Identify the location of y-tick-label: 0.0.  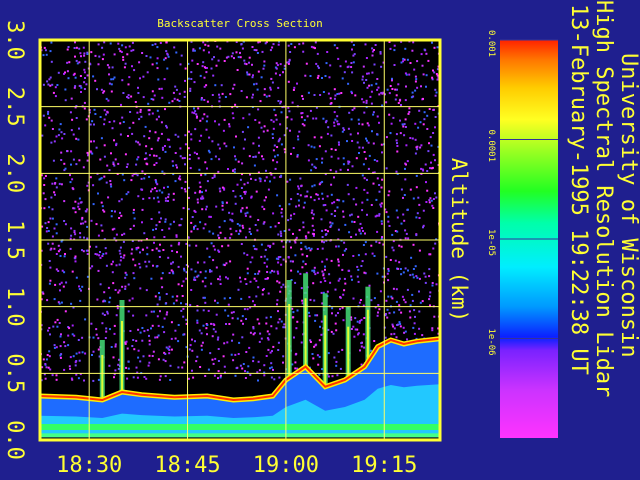
(14, 440).